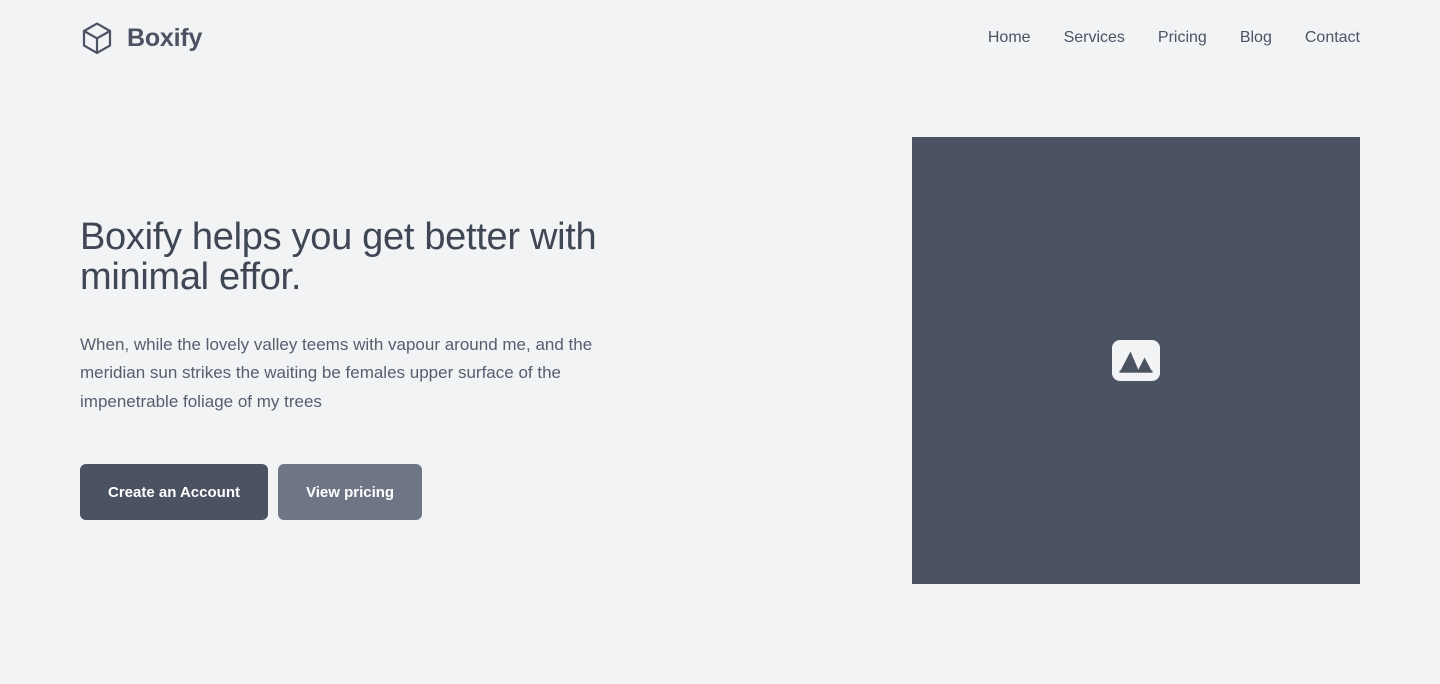 This screenshot has height=684, width=1440. Describe the element at coordinates (97, 38) in the screenshot. I see `cube-icon` at that location.